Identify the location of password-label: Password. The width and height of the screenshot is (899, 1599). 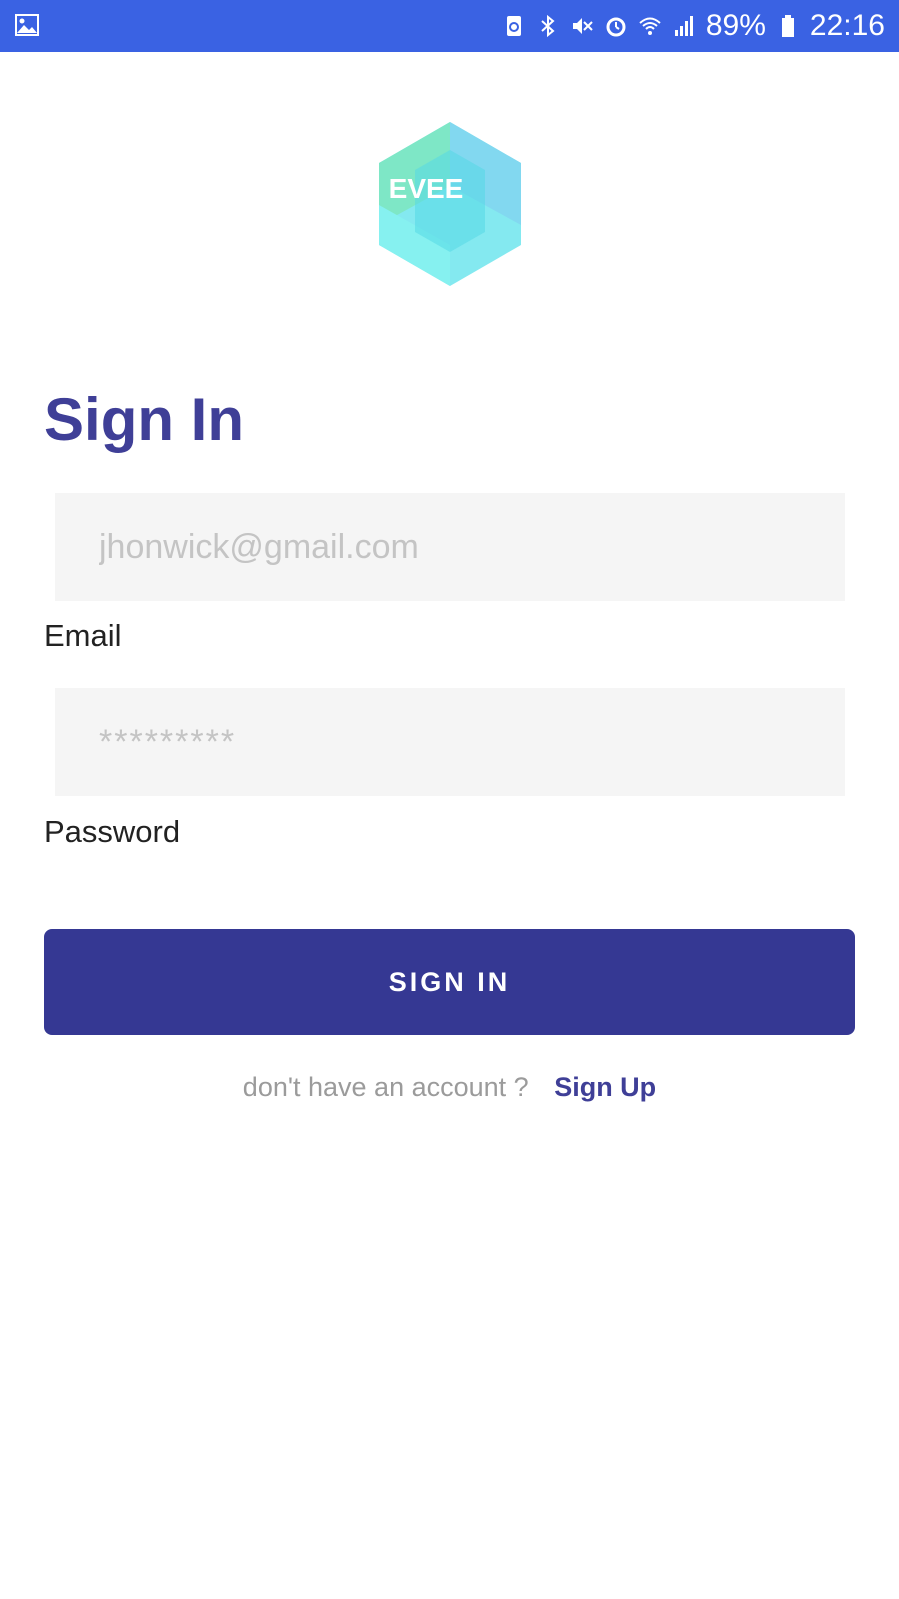
(112, 831).